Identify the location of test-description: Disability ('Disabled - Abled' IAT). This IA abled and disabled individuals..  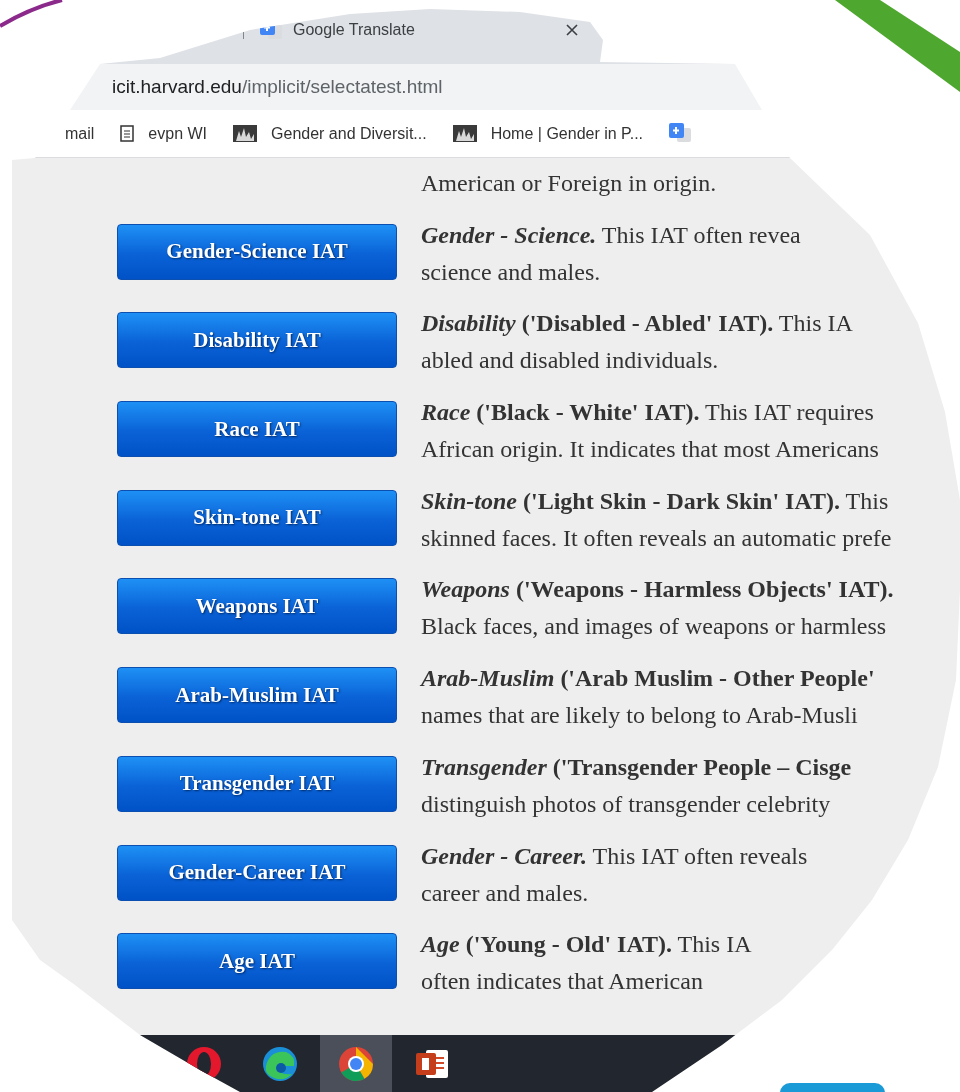
(637, 342).